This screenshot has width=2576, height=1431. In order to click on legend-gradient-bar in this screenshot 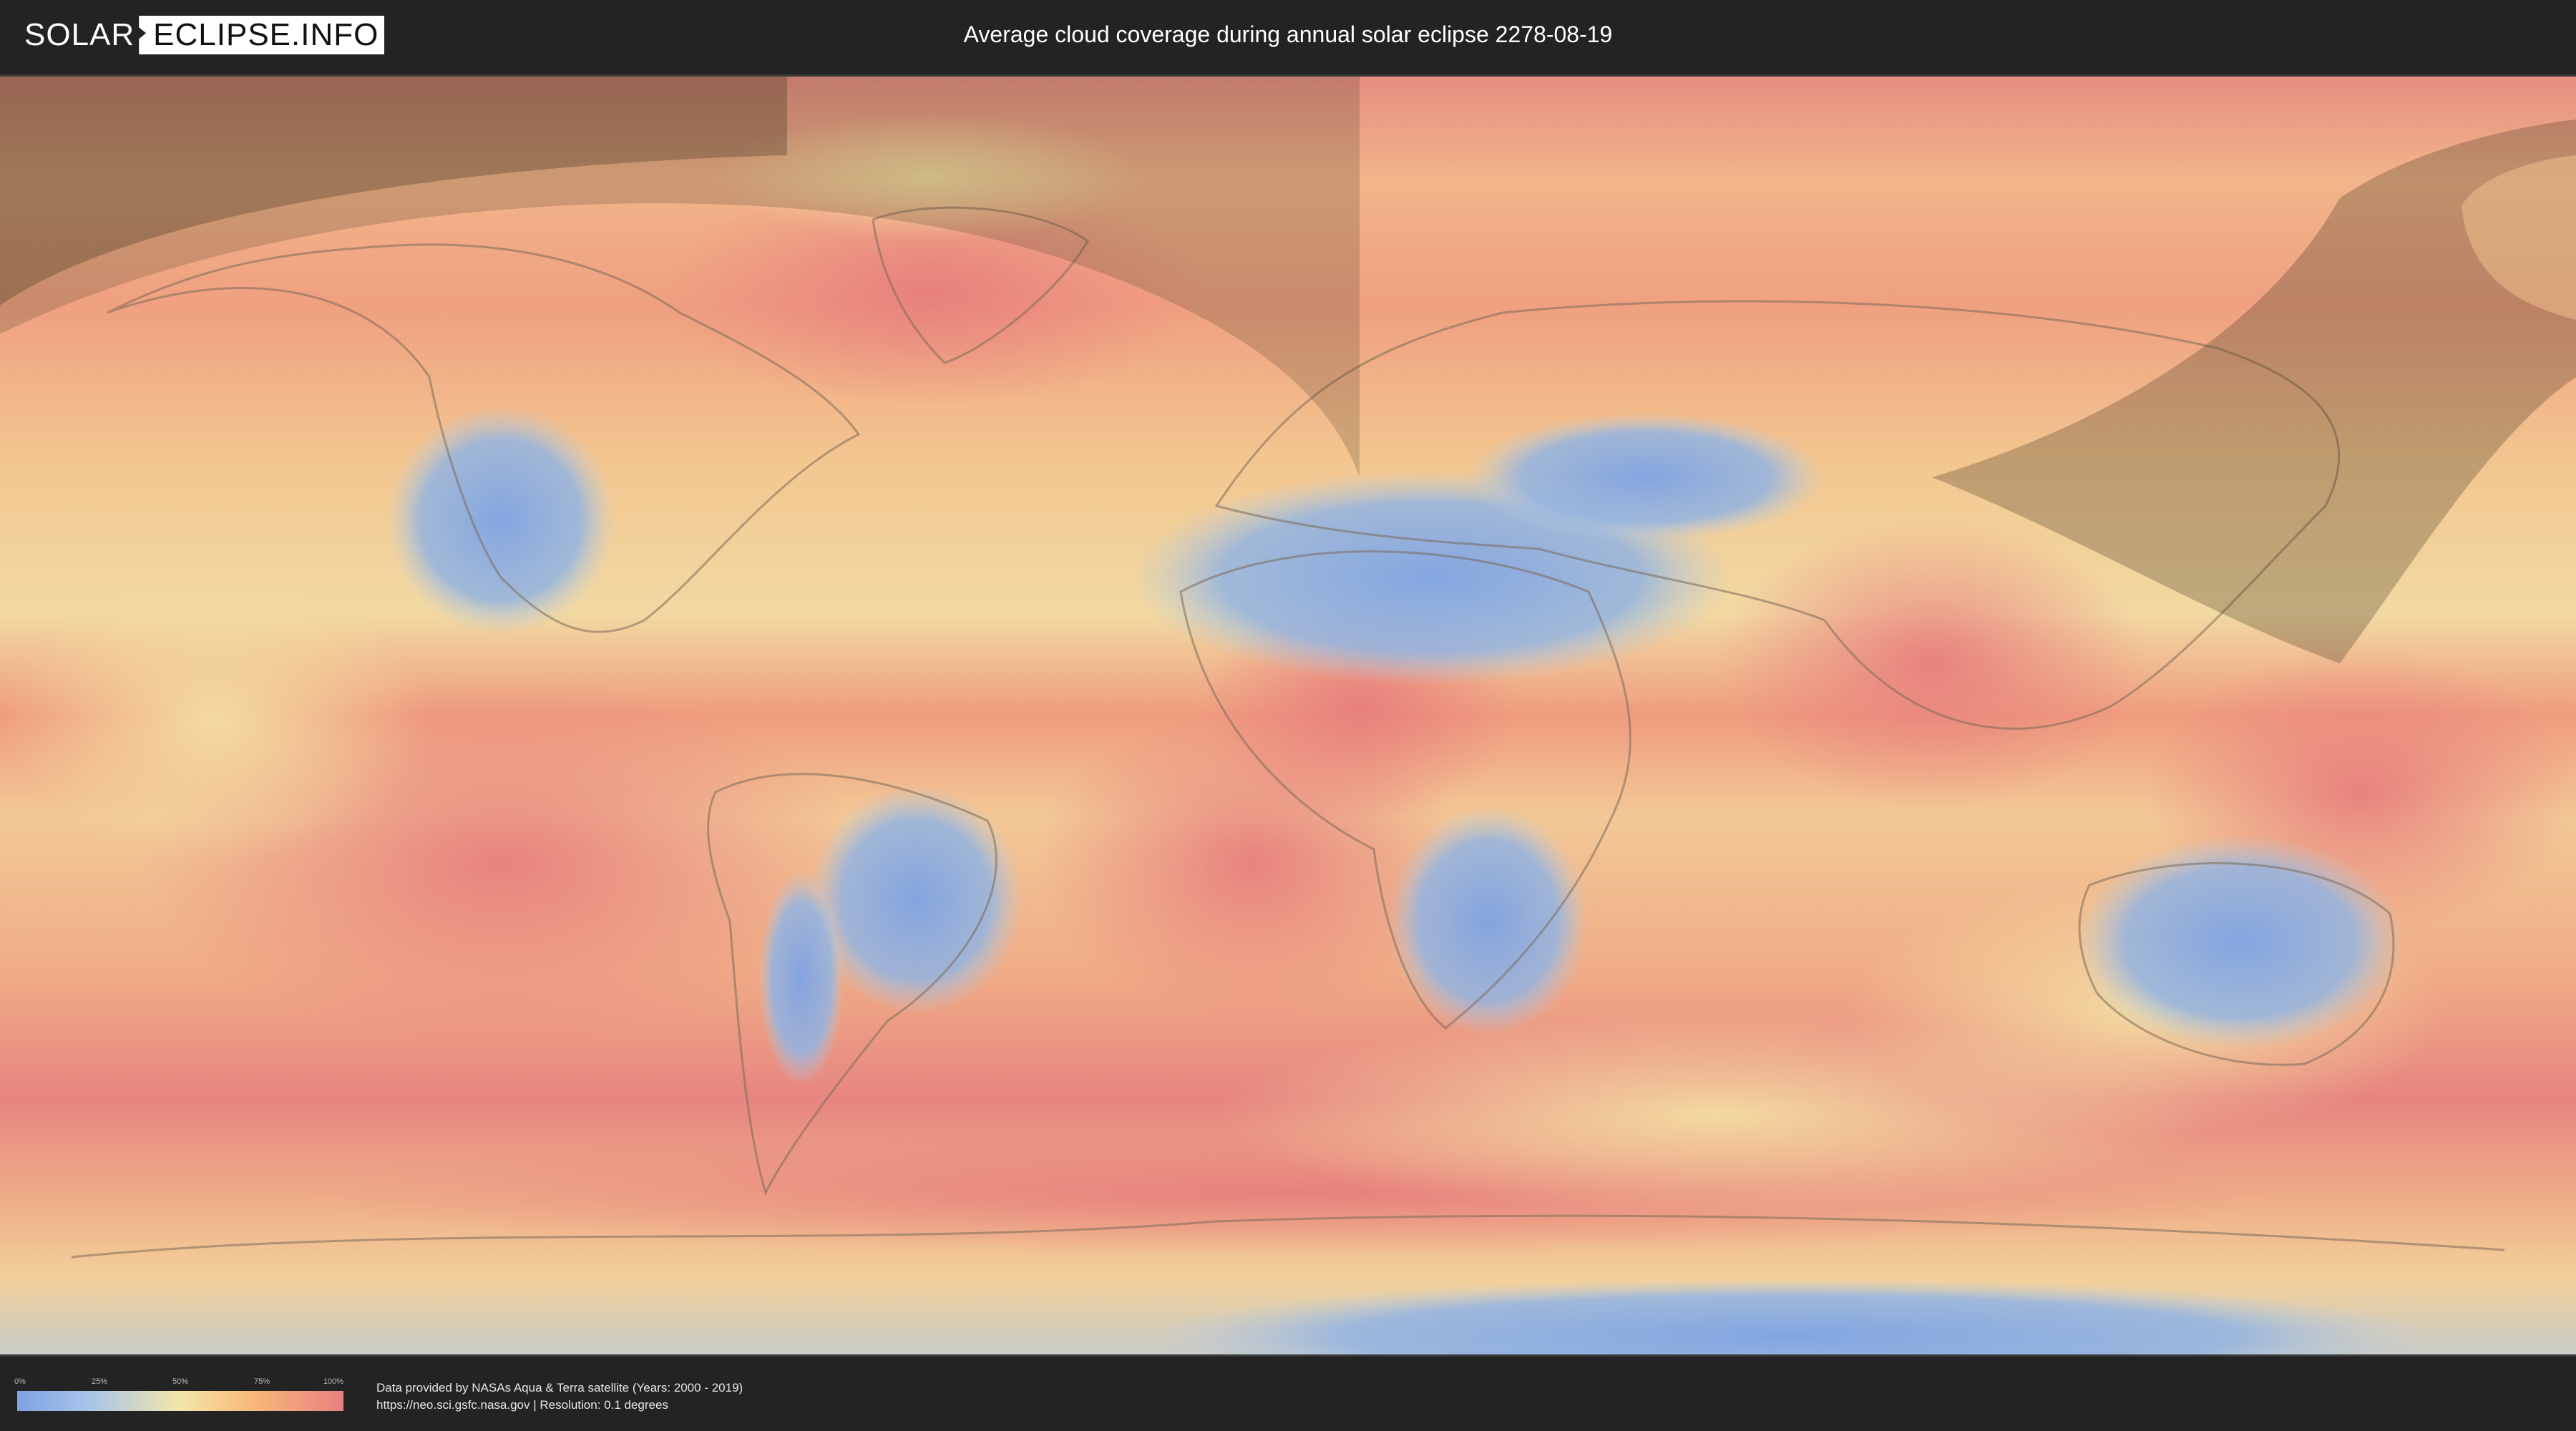, I will do `click(180, 1401)`.